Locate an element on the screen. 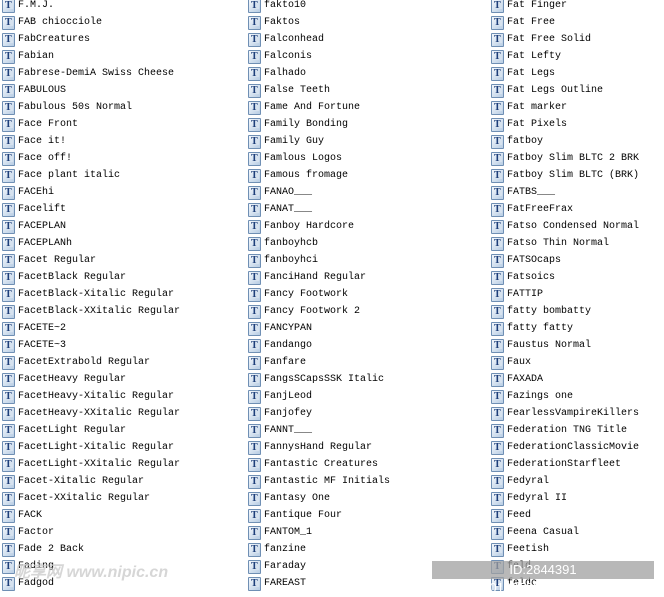  font-file-item: Faktos is located at coordinates (319, 22).